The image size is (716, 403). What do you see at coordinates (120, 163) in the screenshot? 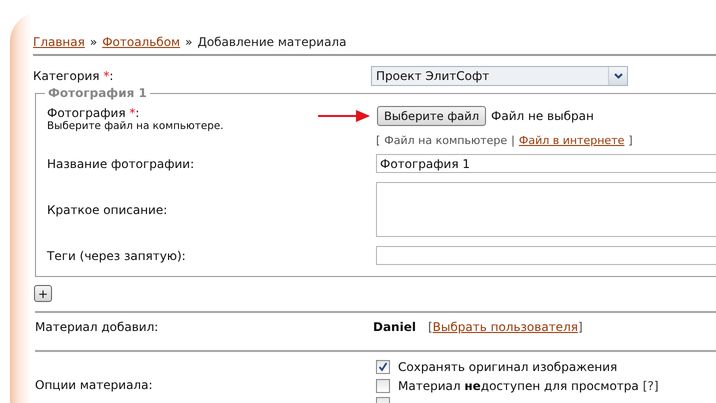
I see `field-label: Название фотографии:` at bounding box center [120, 163].